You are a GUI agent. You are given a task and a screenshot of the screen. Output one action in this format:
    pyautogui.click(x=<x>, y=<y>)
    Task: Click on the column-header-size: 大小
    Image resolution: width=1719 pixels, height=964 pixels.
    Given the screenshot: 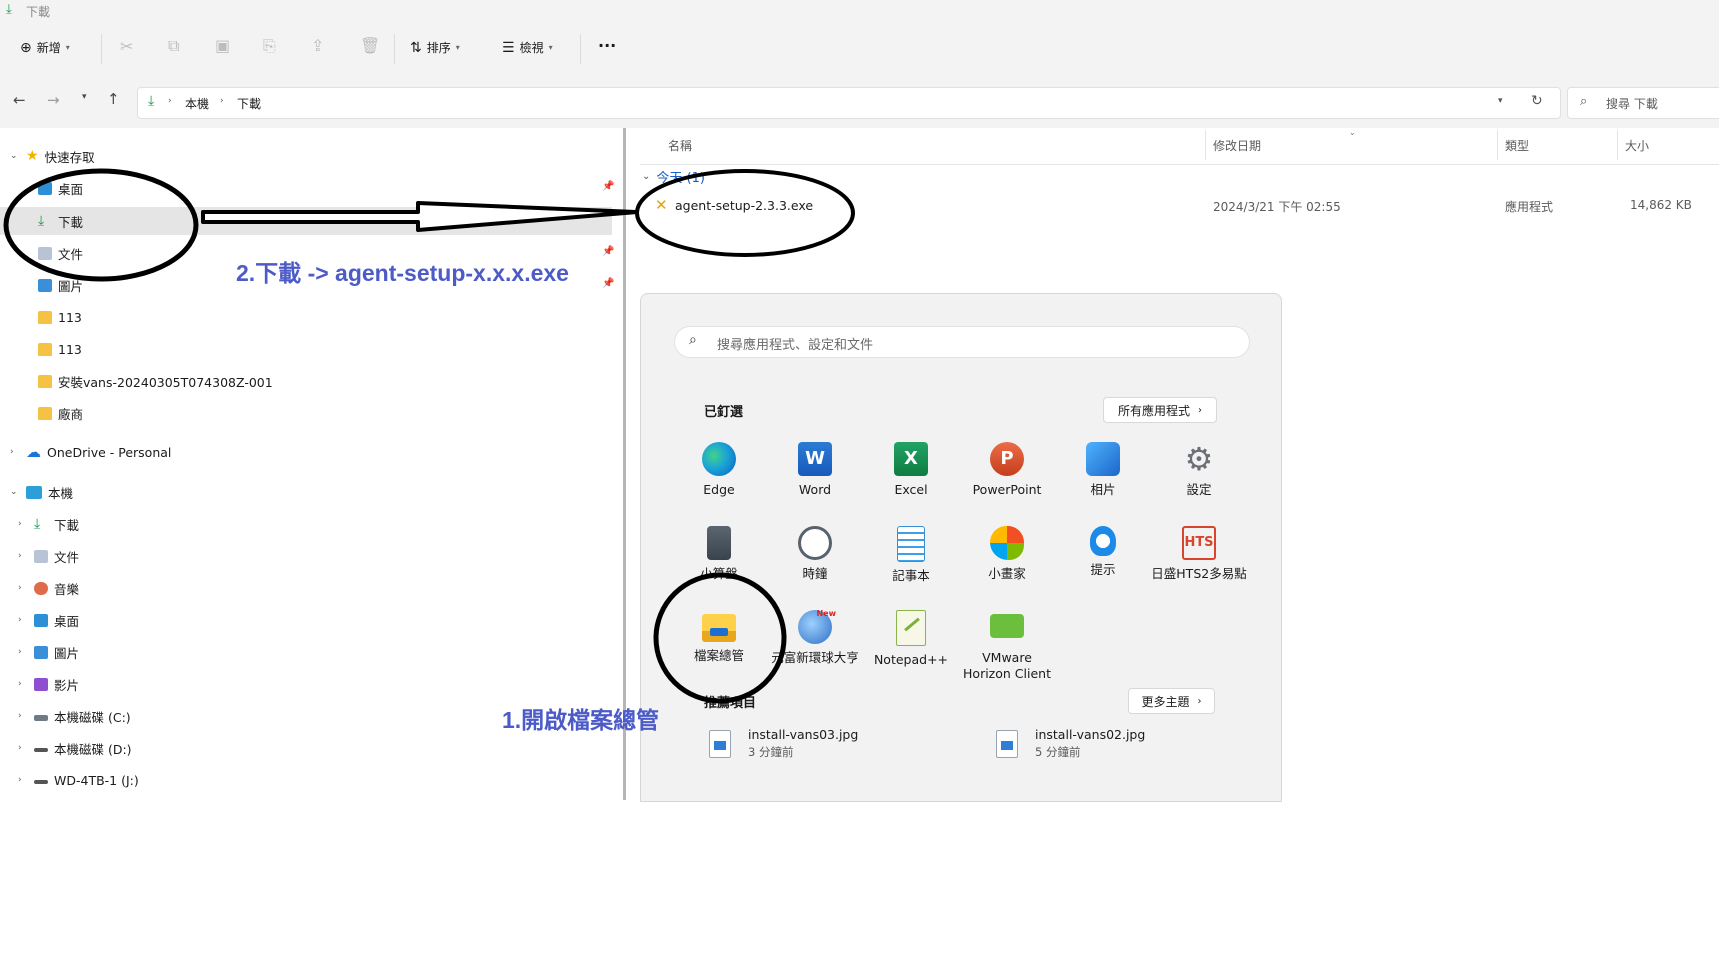 What is the action you would take?
    pyautogui.click(x=1637, y=145)
    